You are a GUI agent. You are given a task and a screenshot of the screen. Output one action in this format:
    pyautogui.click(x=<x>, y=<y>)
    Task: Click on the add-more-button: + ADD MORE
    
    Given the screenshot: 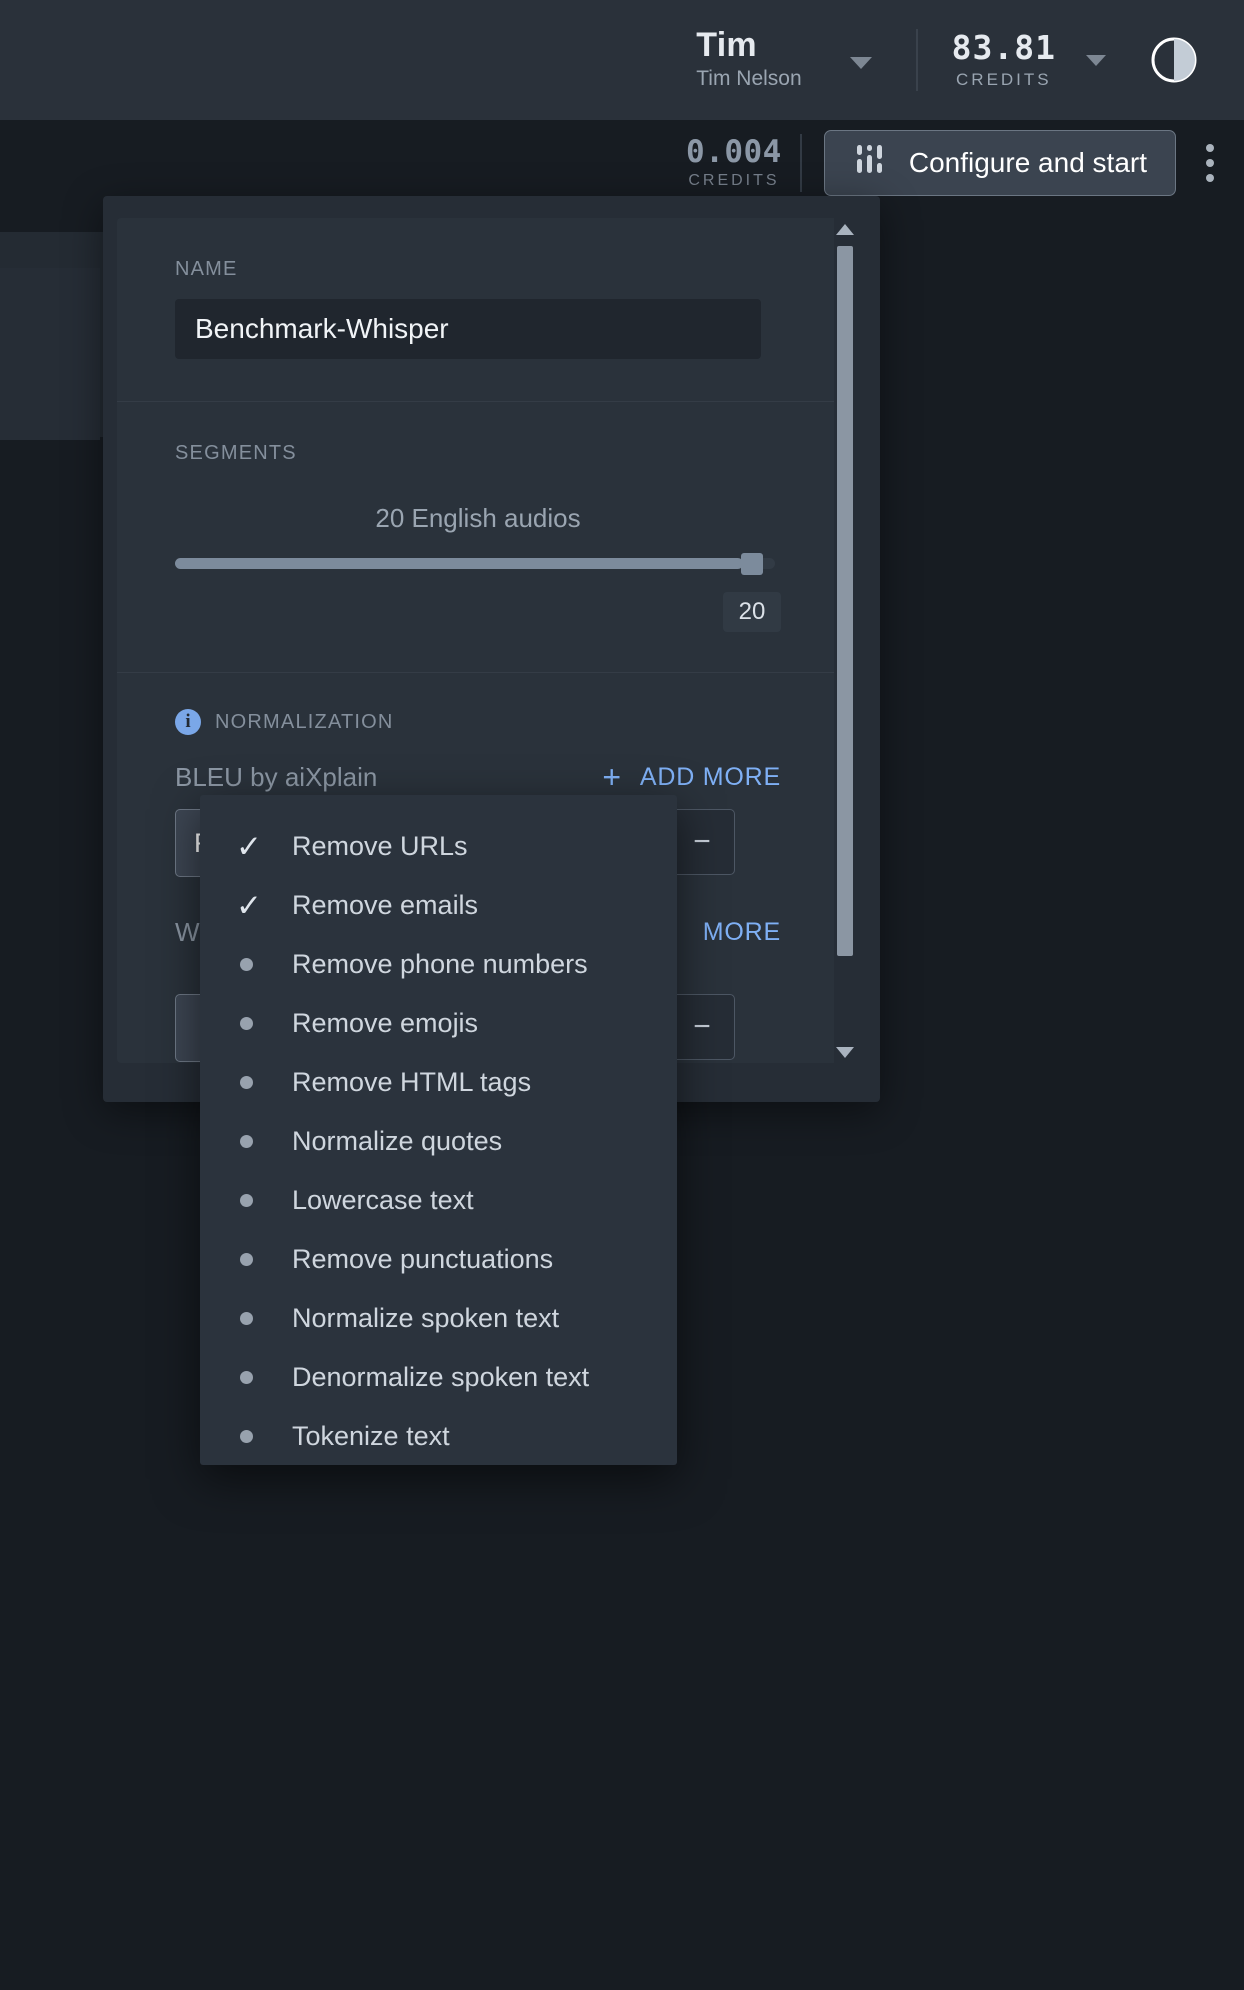 What is the action you would take?
    pyautogui.click(x=691, y=777)
    